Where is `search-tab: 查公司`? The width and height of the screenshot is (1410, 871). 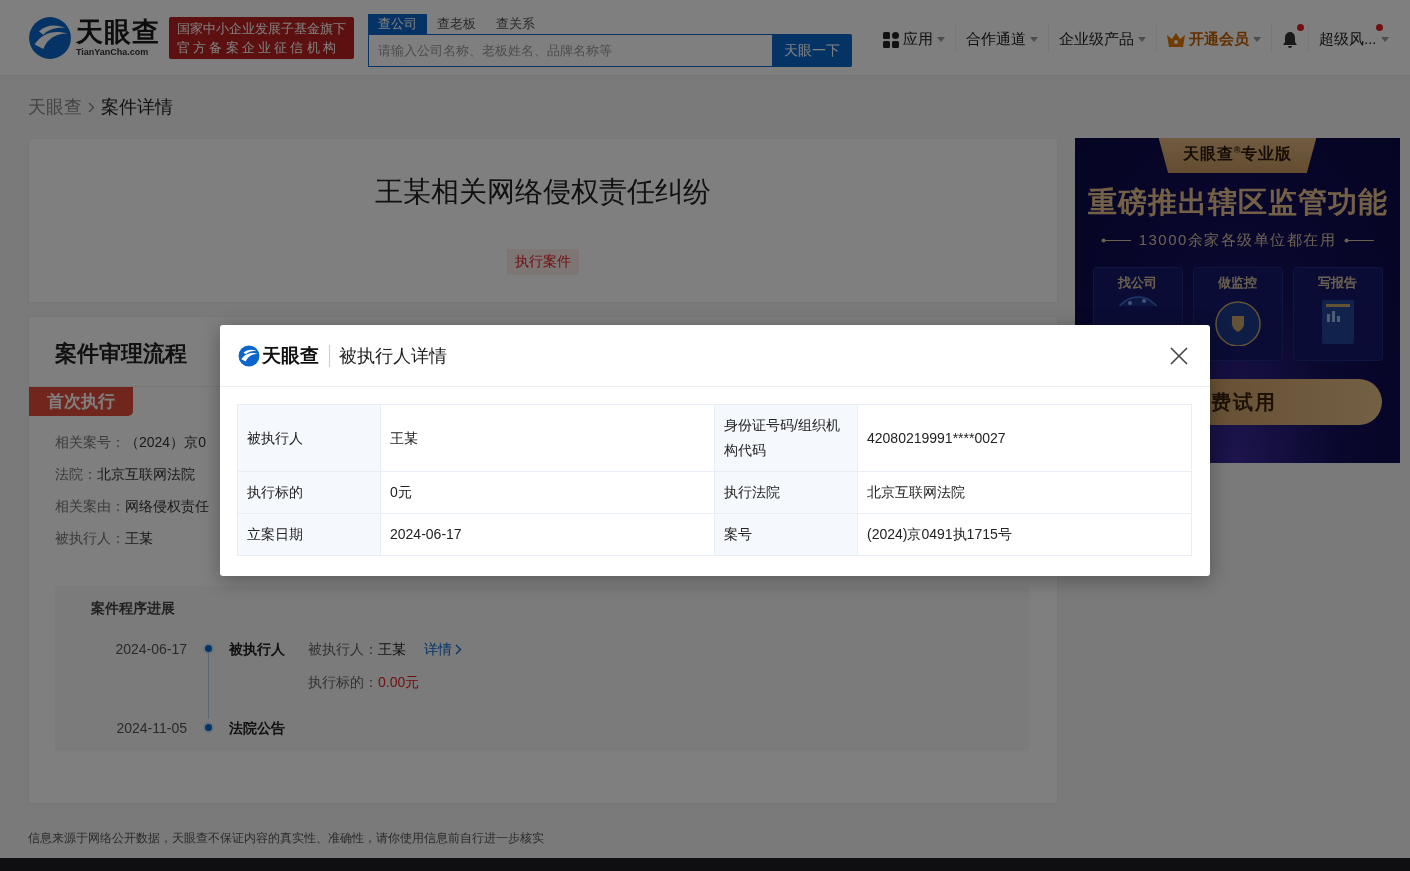 search-tab: 查公司 is located at coordinates (397, 24).